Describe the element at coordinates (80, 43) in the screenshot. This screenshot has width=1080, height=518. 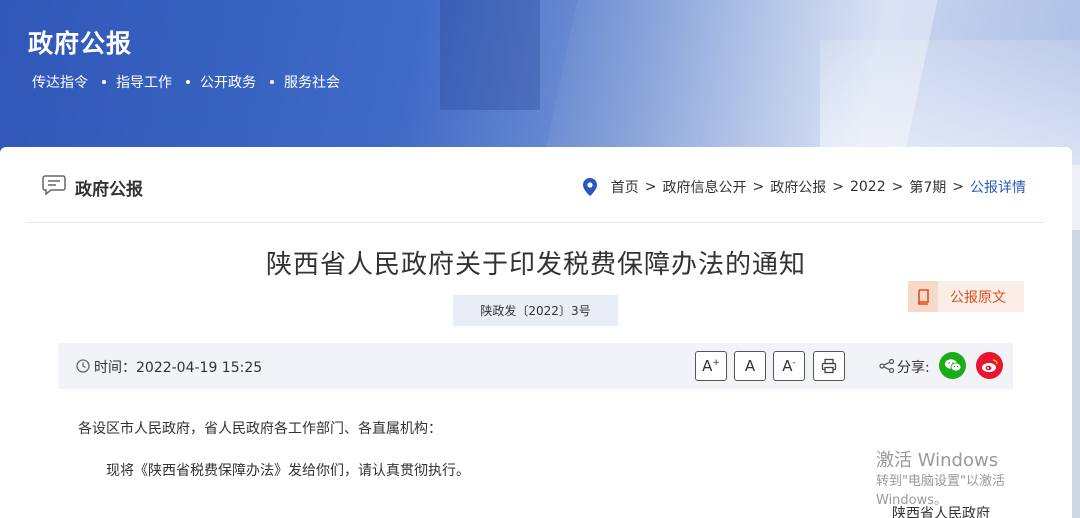
I see `site-title: 政府公报` at that location.